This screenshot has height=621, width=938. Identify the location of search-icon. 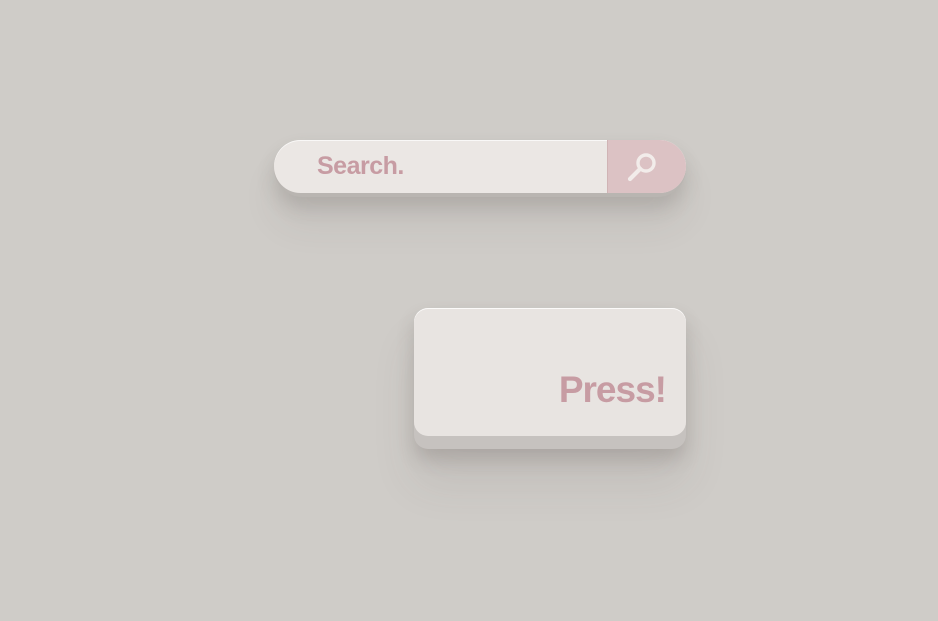
(641, 167).